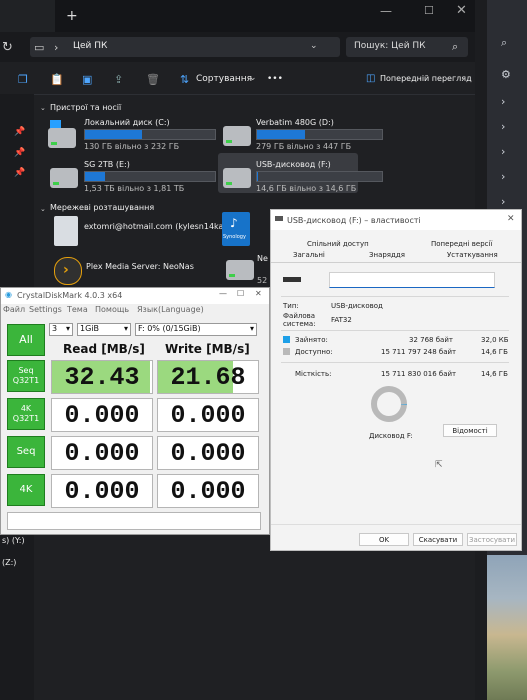  I want to click on drive-select: F: 0% (0/15GiB) ▾, so click(196, 329).